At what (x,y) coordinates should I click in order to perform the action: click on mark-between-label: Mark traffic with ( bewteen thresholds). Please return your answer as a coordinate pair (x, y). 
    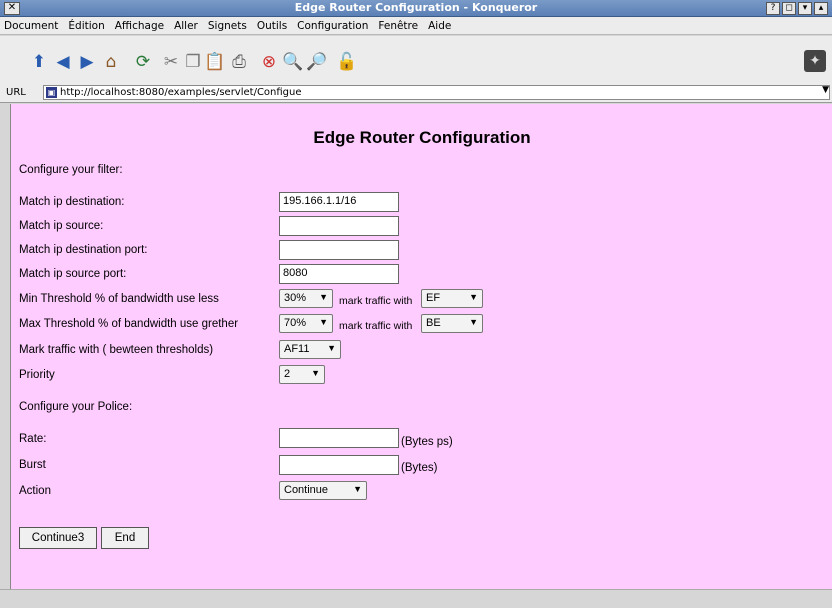
    Looking at the image, I should click on (116, 350).